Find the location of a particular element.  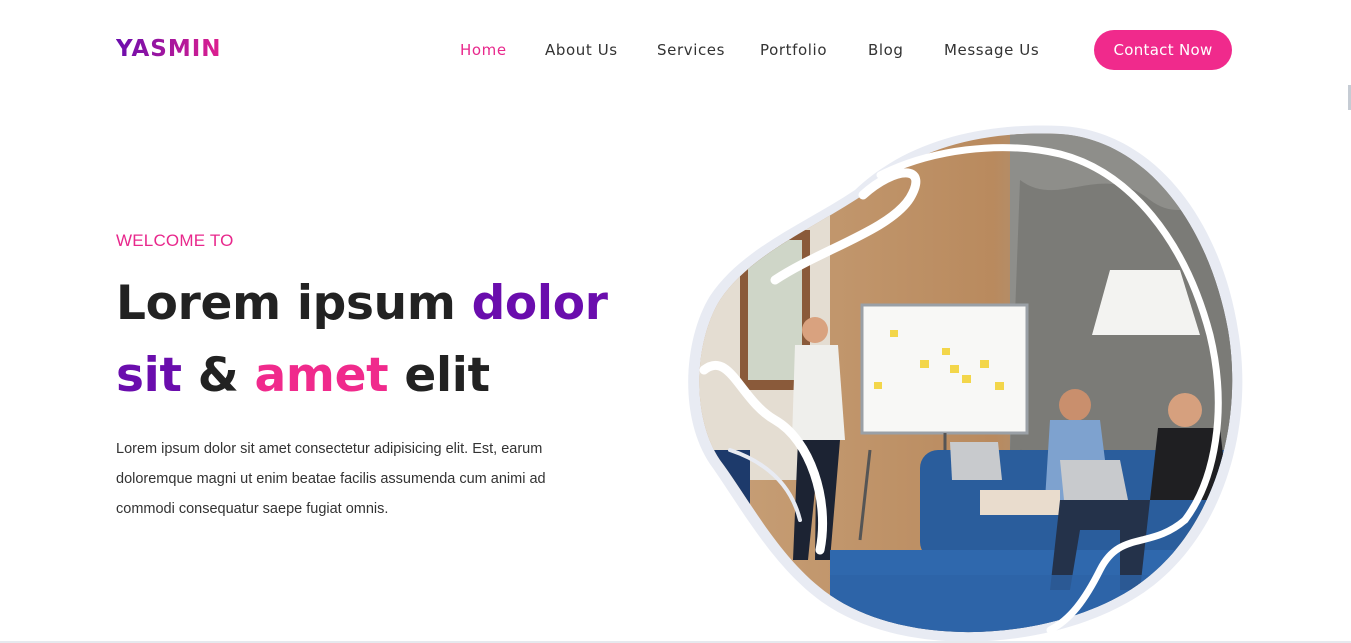

nav-item-portfolio: Portfolio is located at coordinates (793, 50).